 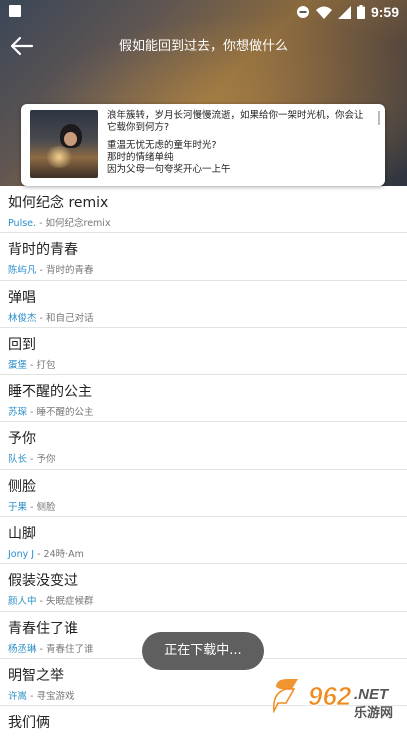 I want to click on toolbar: 假如能回到过去，你想做什么, so click(x=203, y=46).